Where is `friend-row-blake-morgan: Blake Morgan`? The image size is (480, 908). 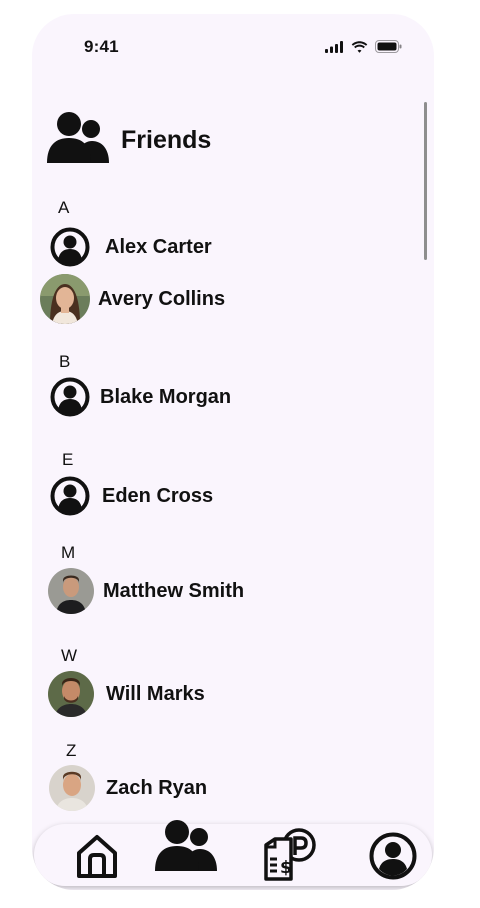
friend-row-blake-morgan: Blake Morgan is located at coordinates (138, 397).